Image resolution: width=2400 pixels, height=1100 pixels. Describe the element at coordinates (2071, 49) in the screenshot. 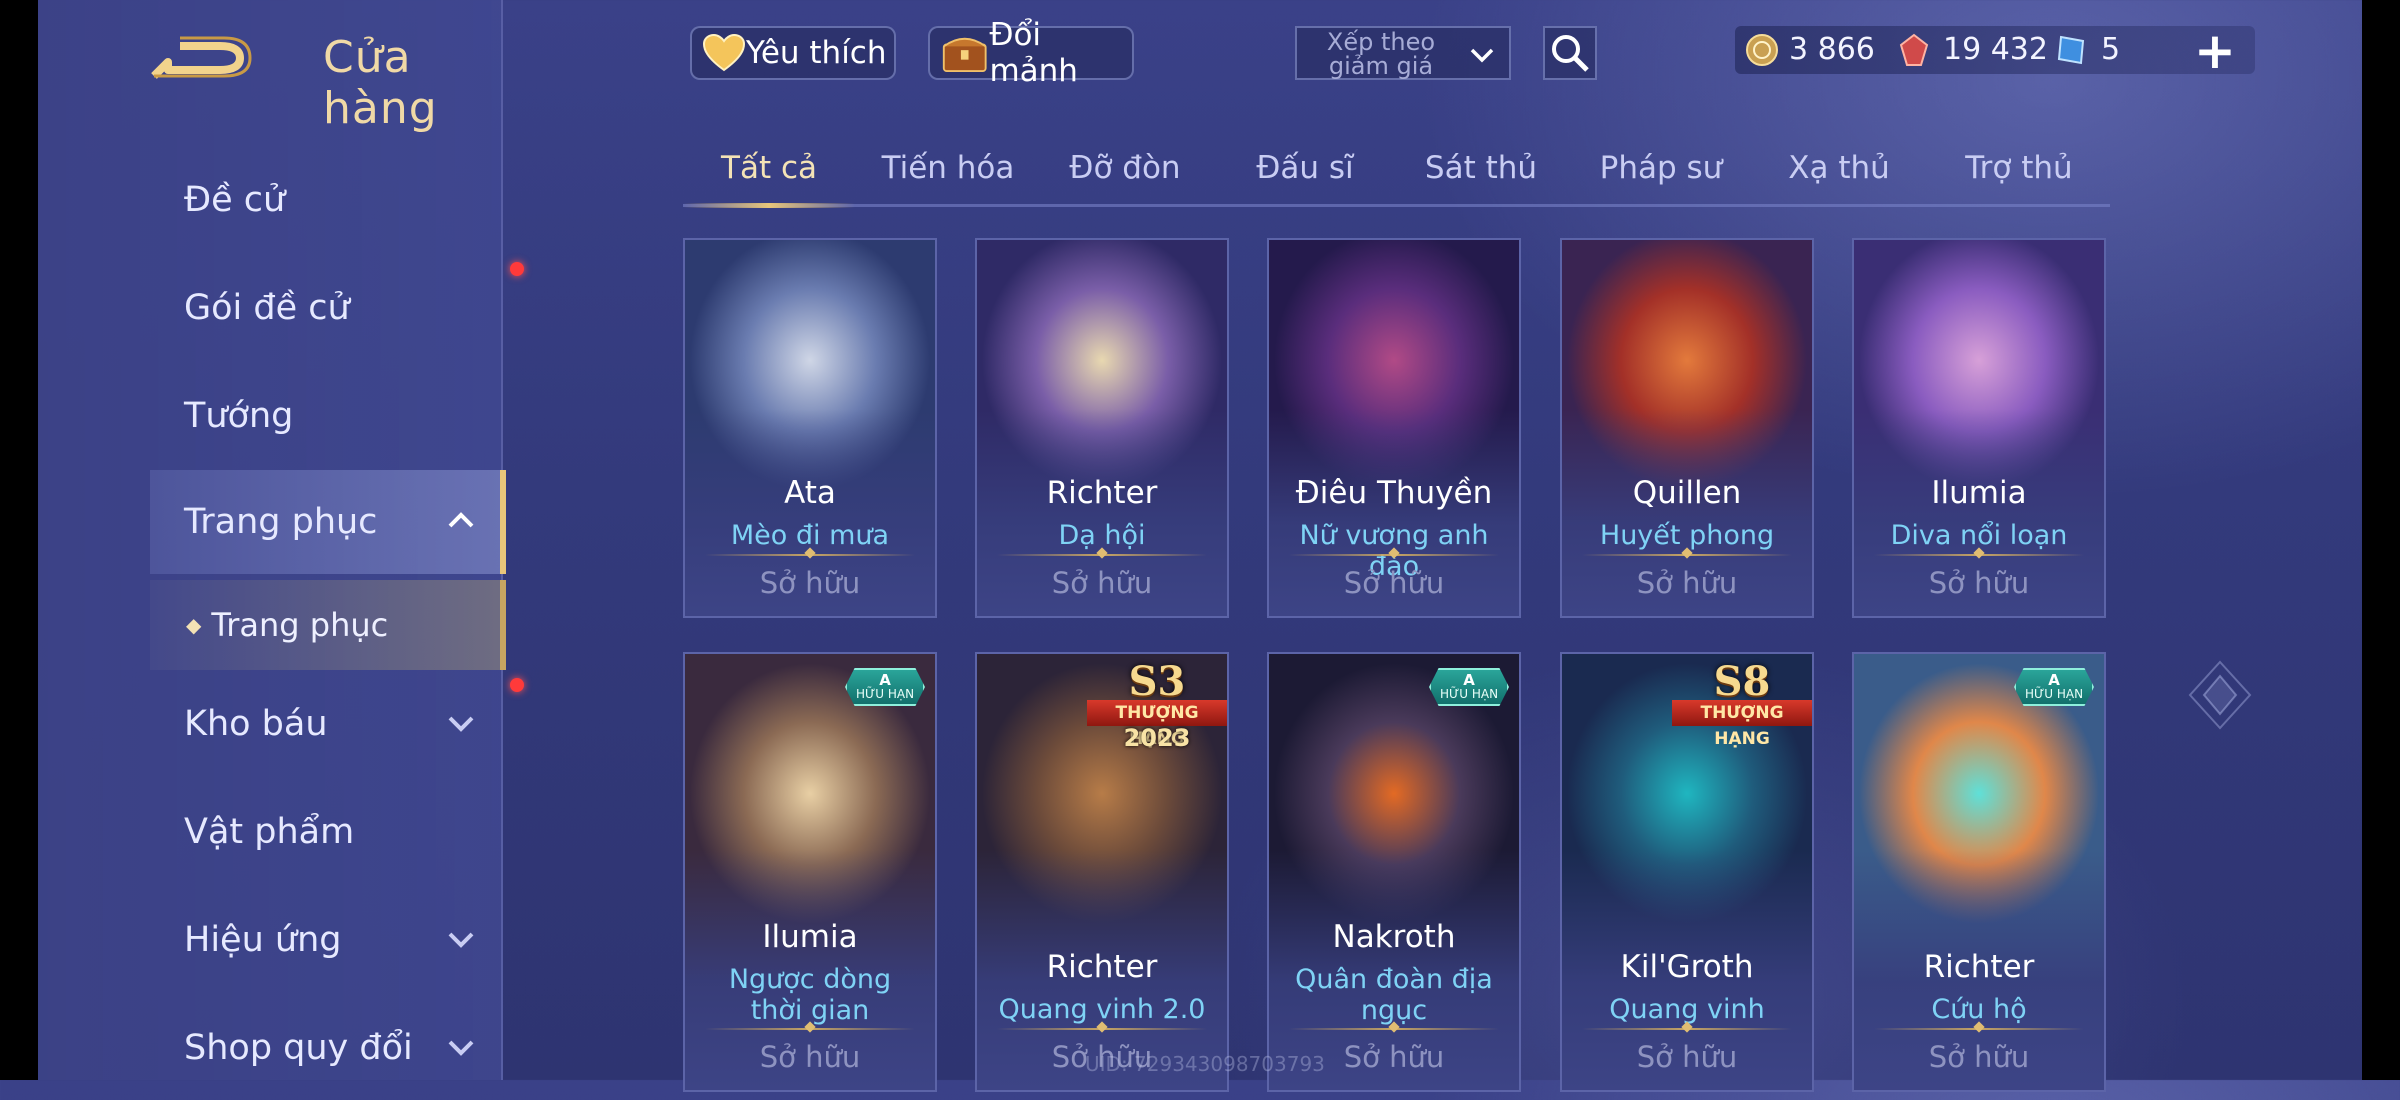

I see `blue-voucher-icon` at that location.